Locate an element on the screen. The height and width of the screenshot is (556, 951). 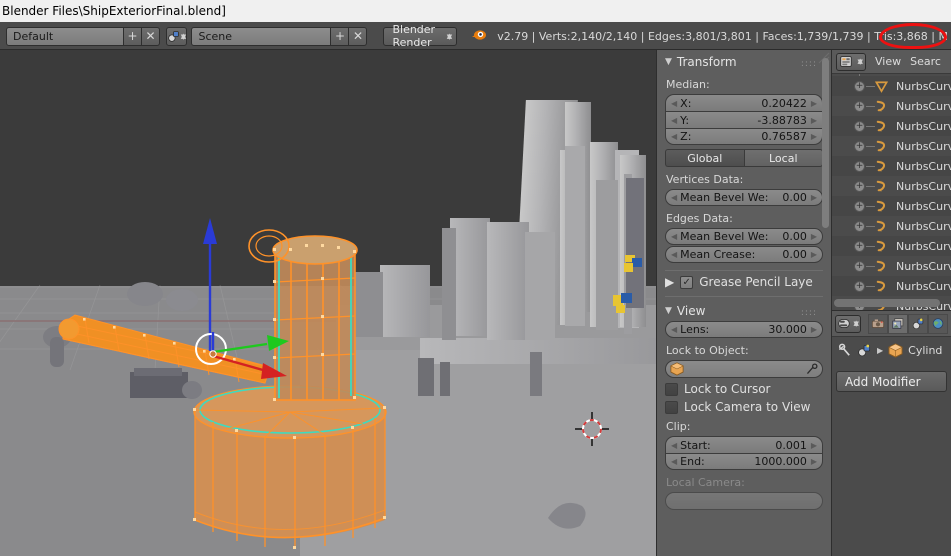
breadcrumb: ▶ Cylind is located at coordinates (891, 350).